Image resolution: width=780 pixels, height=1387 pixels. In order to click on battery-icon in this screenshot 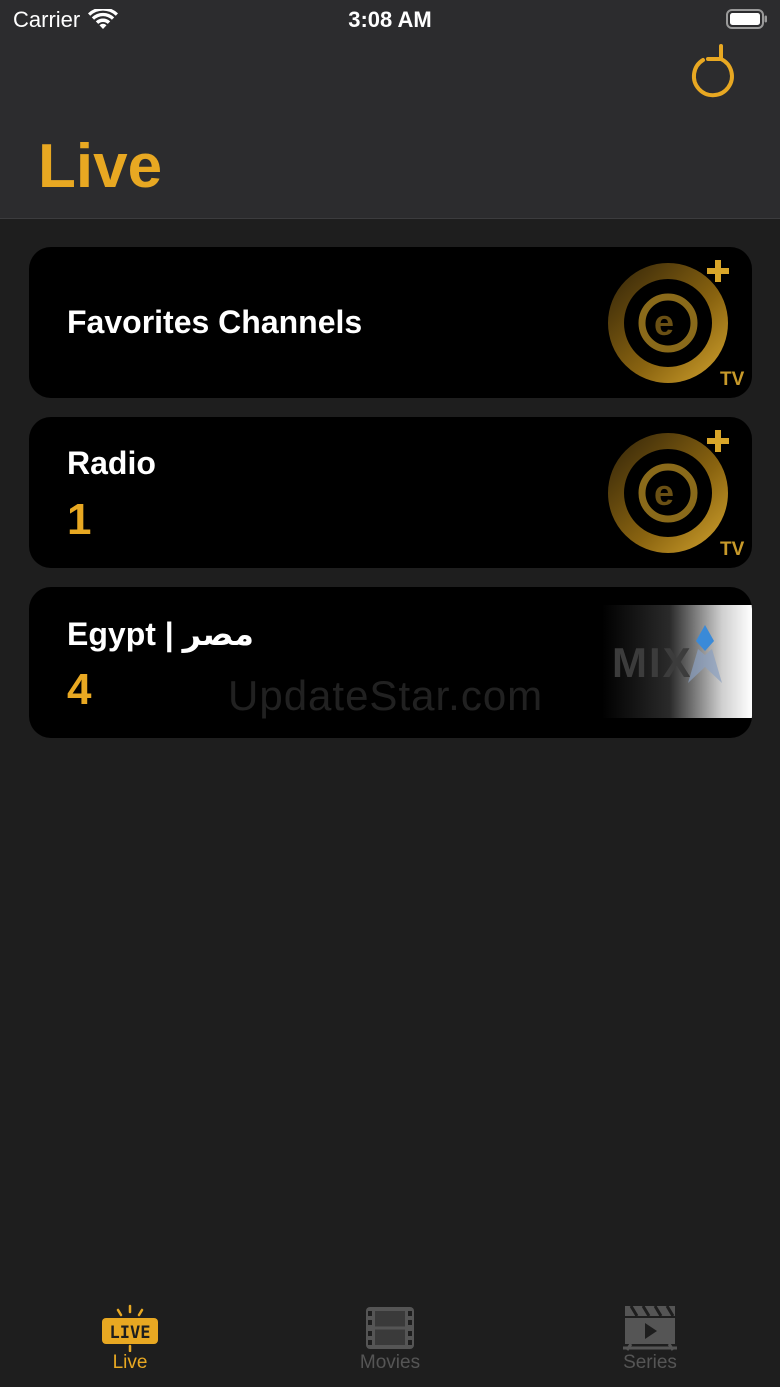, I will do `click(746, 19)`.